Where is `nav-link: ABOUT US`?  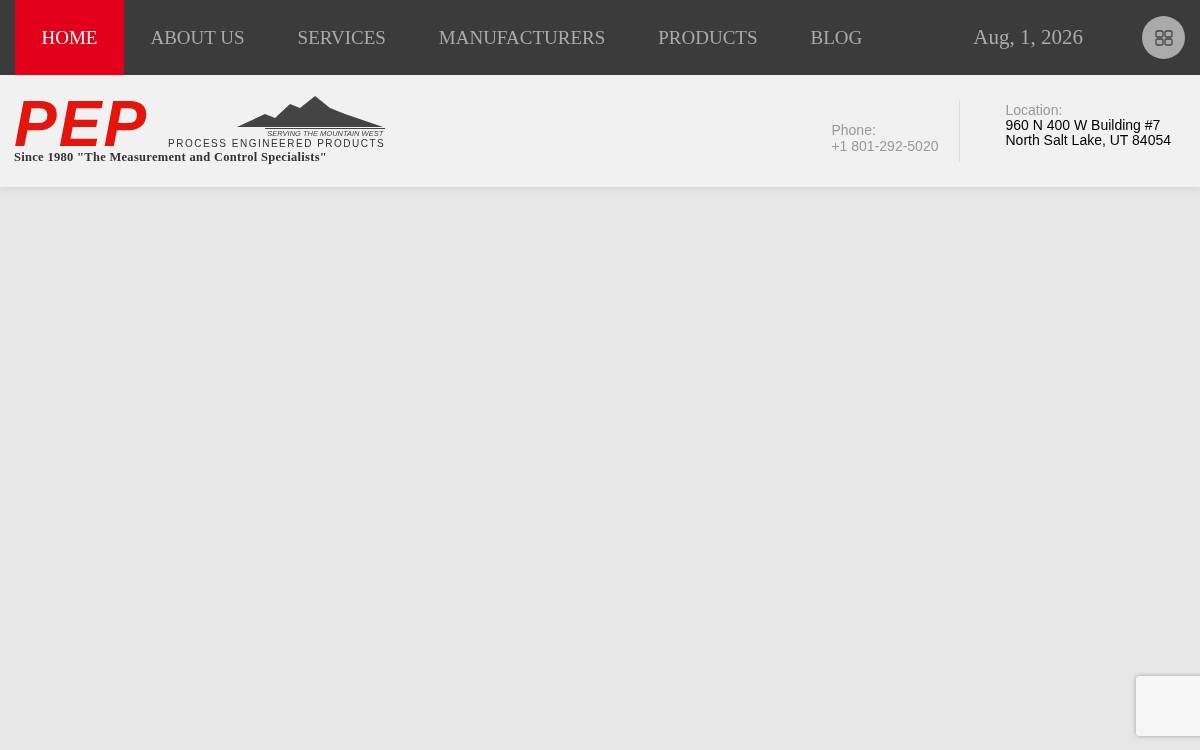
nav-link: ABOUT US is located at coordinates (197, 37).